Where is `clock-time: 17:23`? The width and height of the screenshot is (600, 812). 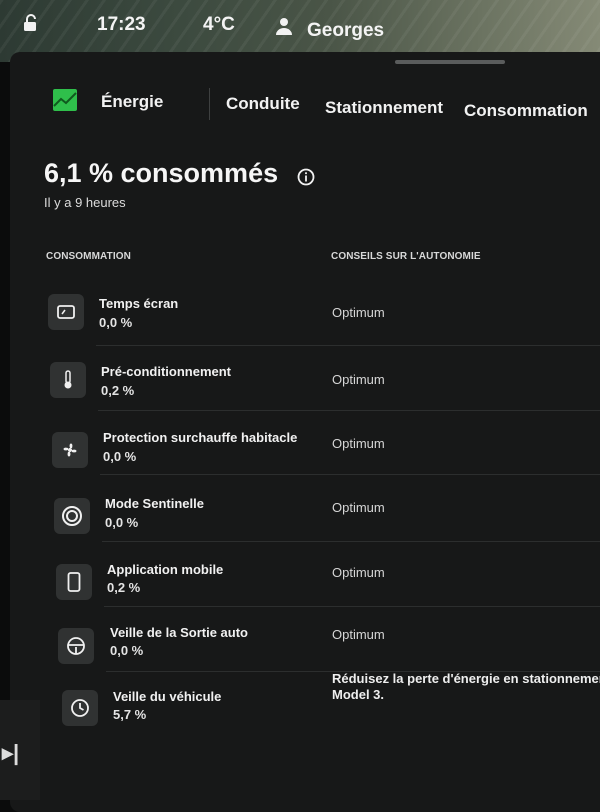 clock-time: 17:23 is located at coordinates (121, 24).